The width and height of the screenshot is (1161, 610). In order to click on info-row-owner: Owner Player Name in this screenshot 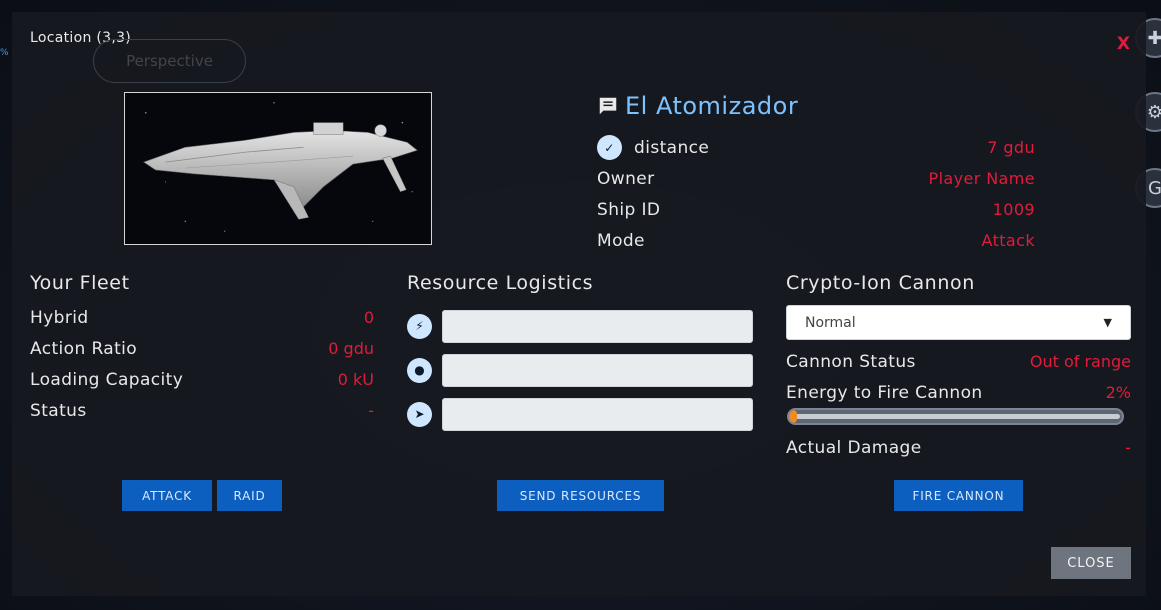, I will do `click(816, 178)`.